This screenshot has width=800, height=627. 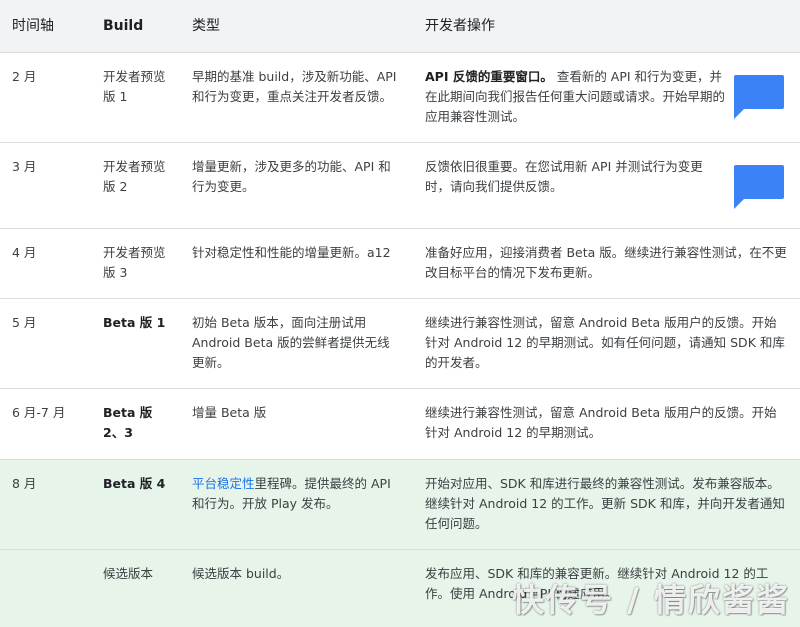 I want to click on type-cell: 增量更新，涉及更多的功能、API 和行为变更。, so click(x=291, y=176).